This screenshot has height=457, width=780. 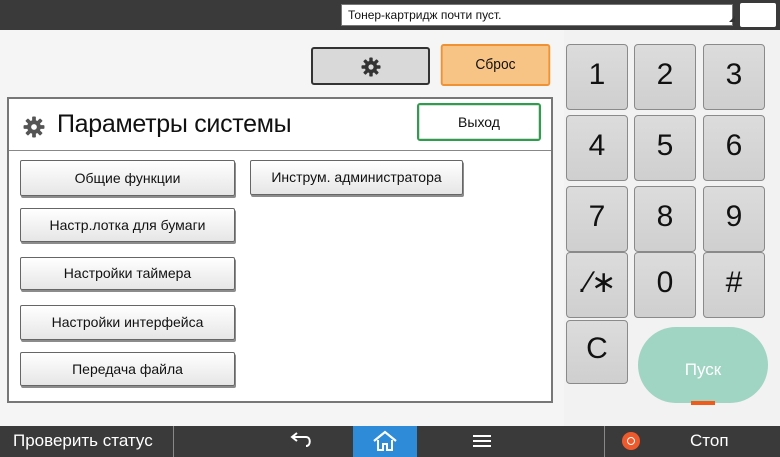 I want to click on reset-button: Сброс, so click(x=495, y=65).